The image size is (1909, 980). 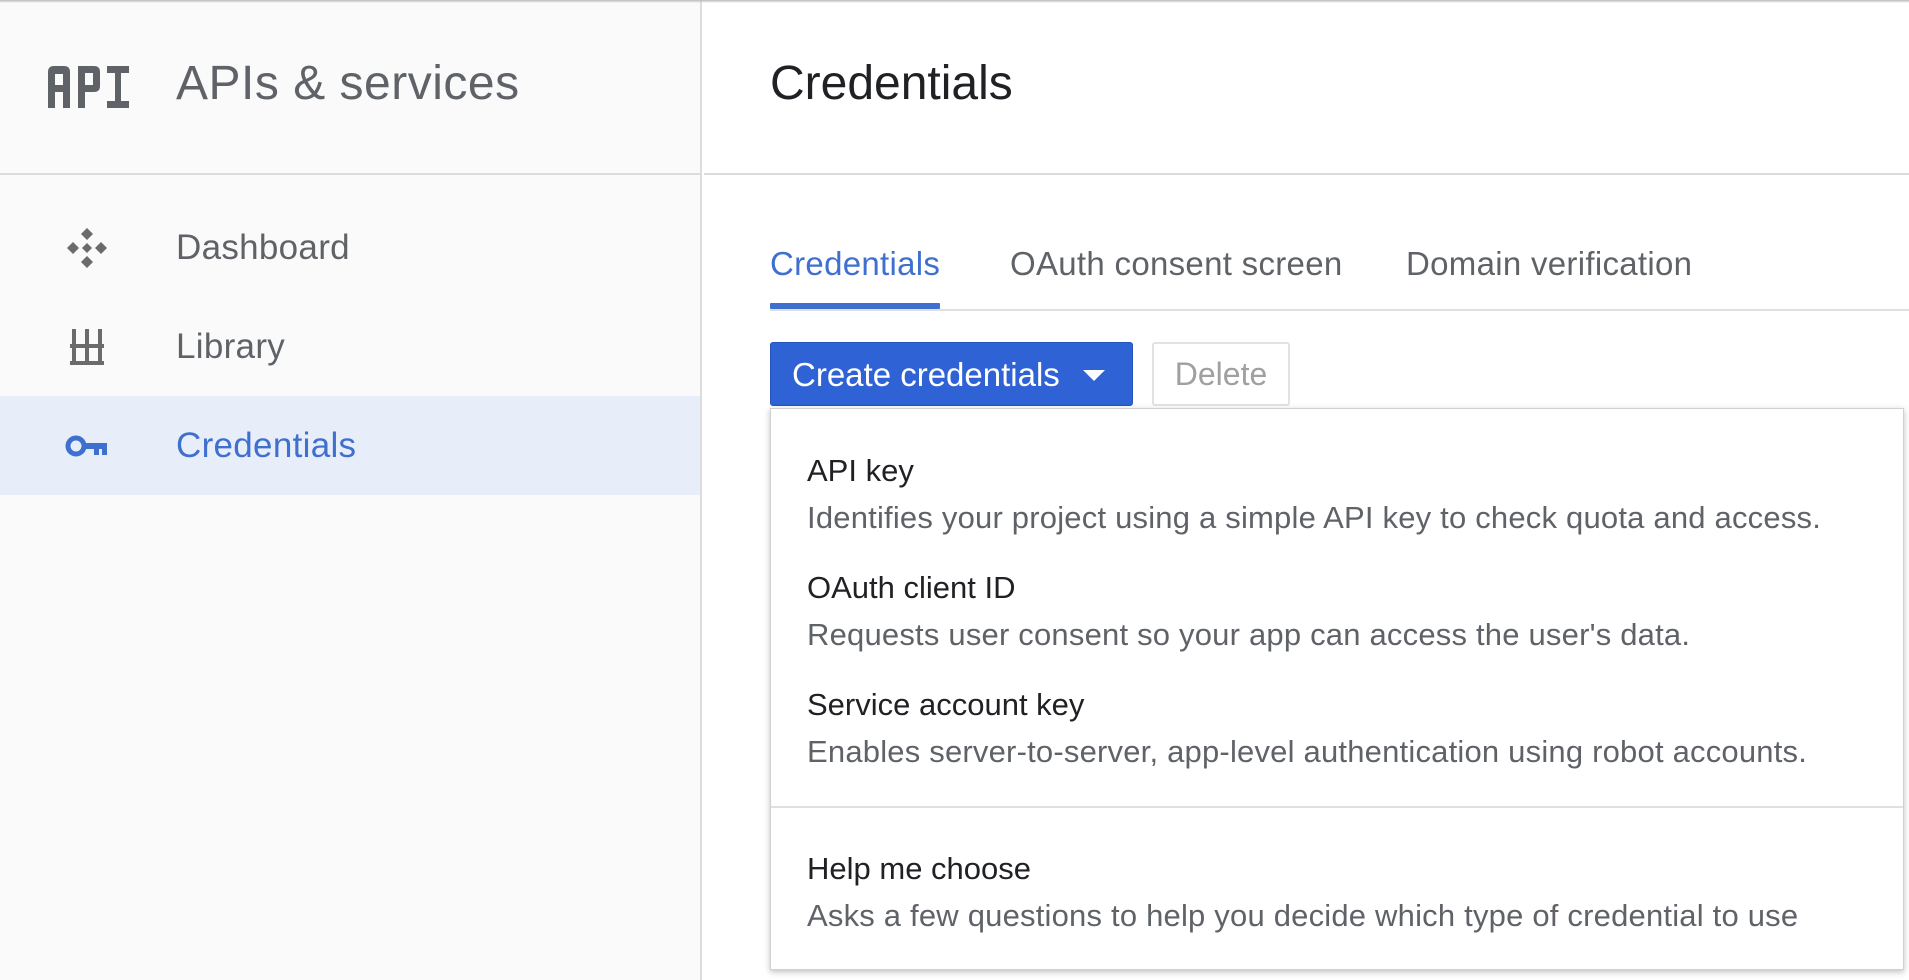 I want to click on sidebar-item-label: Credentials, so click(x=266, y=445).